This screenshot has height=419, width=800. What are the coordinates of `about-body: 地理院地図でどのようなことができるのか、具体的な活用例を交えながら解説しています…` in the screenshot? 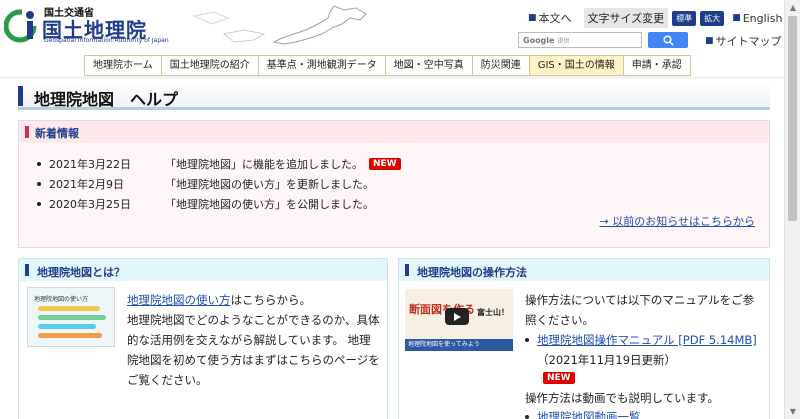 It's located at (253, 350).